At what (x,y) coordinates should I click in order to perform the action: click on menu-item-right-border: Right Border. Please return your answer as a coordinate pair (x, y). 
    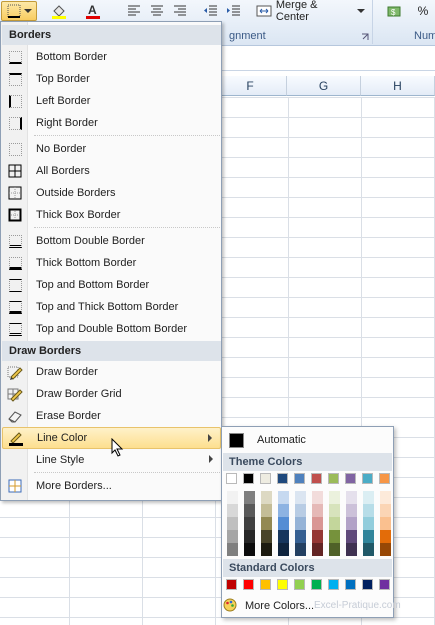
    Looking at the image, I should click on (111, 123).